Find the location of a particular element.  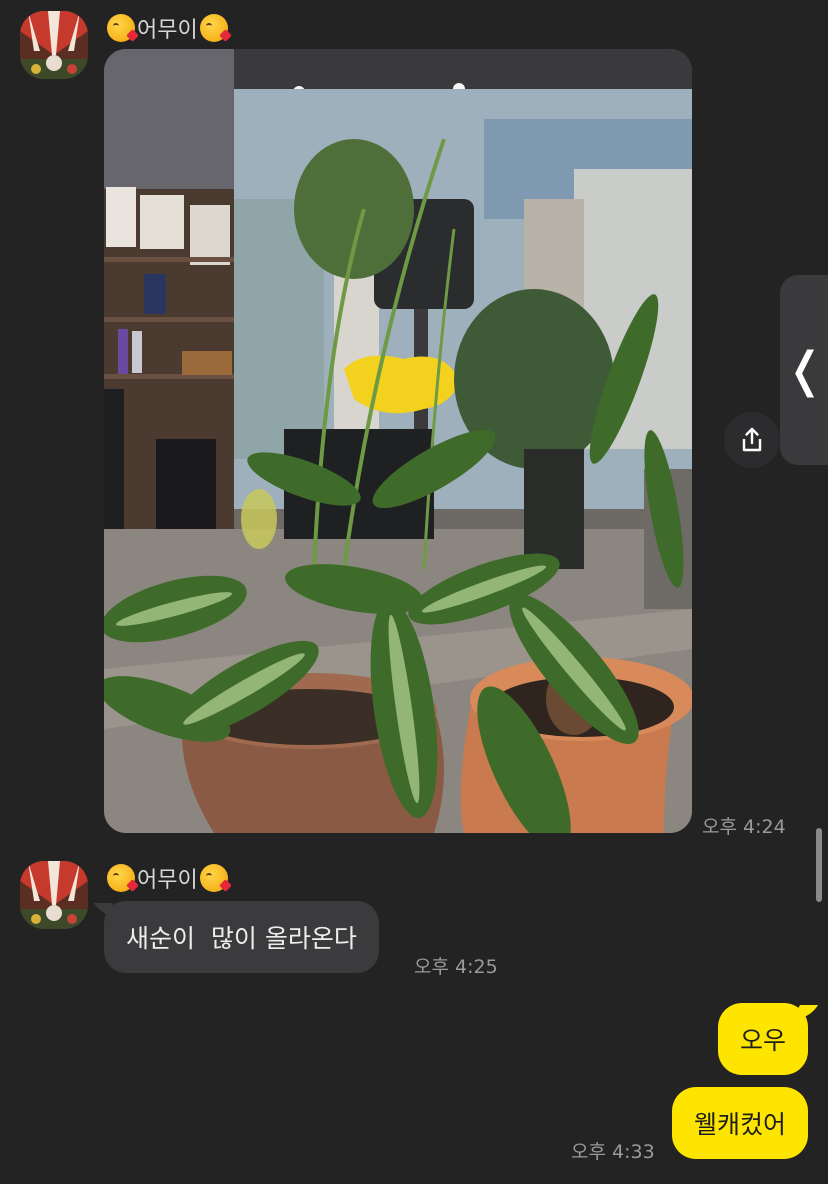

share-icon is located at coordinates (752, 439).